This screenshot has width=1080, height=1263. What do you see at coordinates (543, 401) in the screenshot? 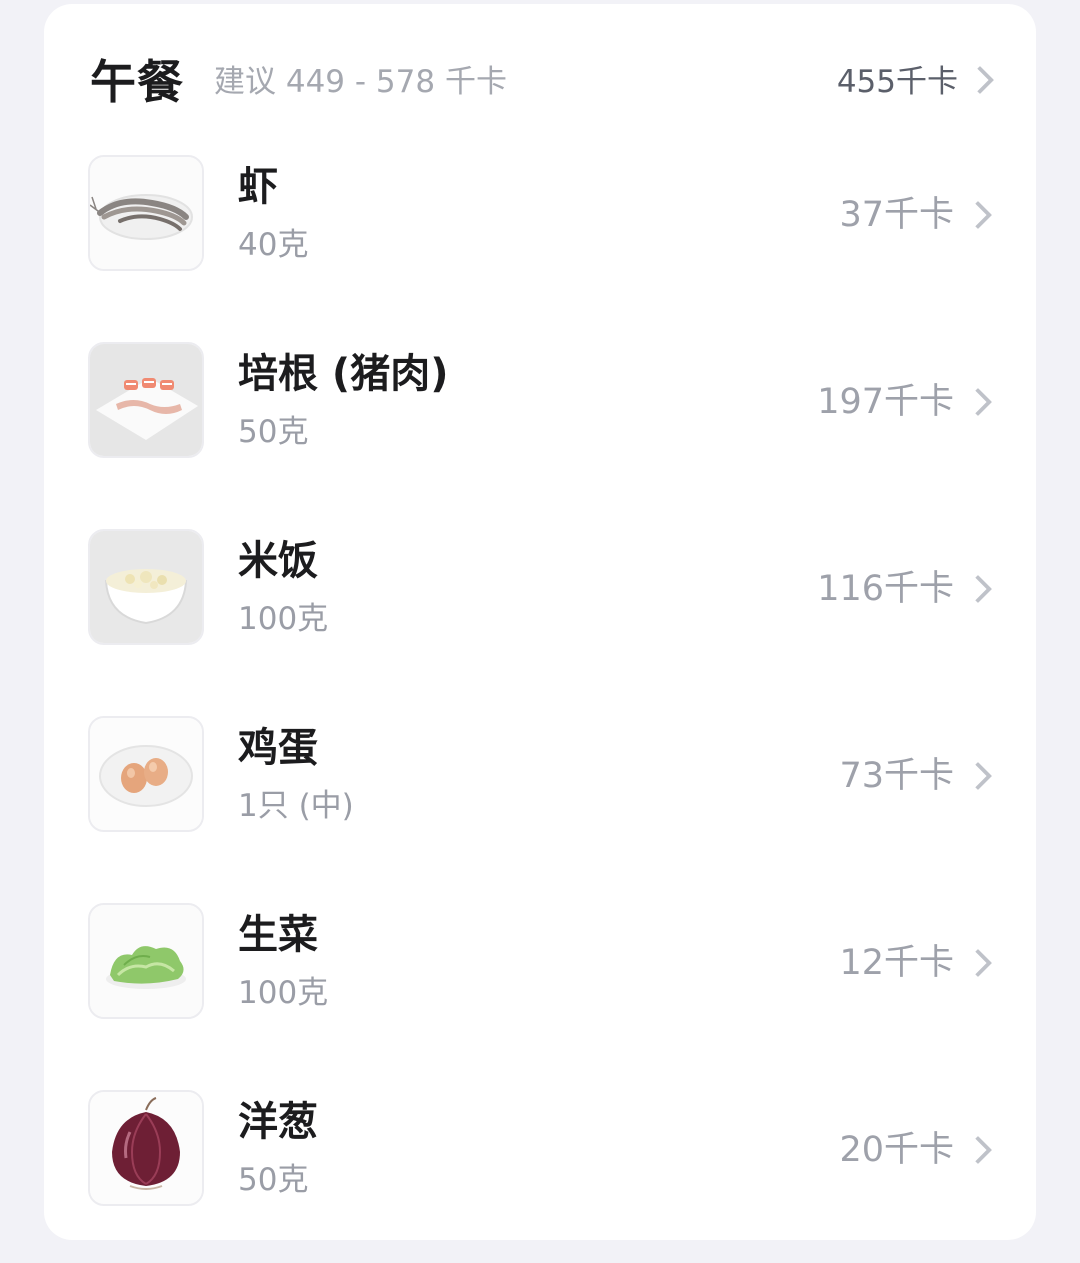
I see `food-item-bacon: 培根 (猪肉) 50克 197千卡` at bounding box center [543, 401].